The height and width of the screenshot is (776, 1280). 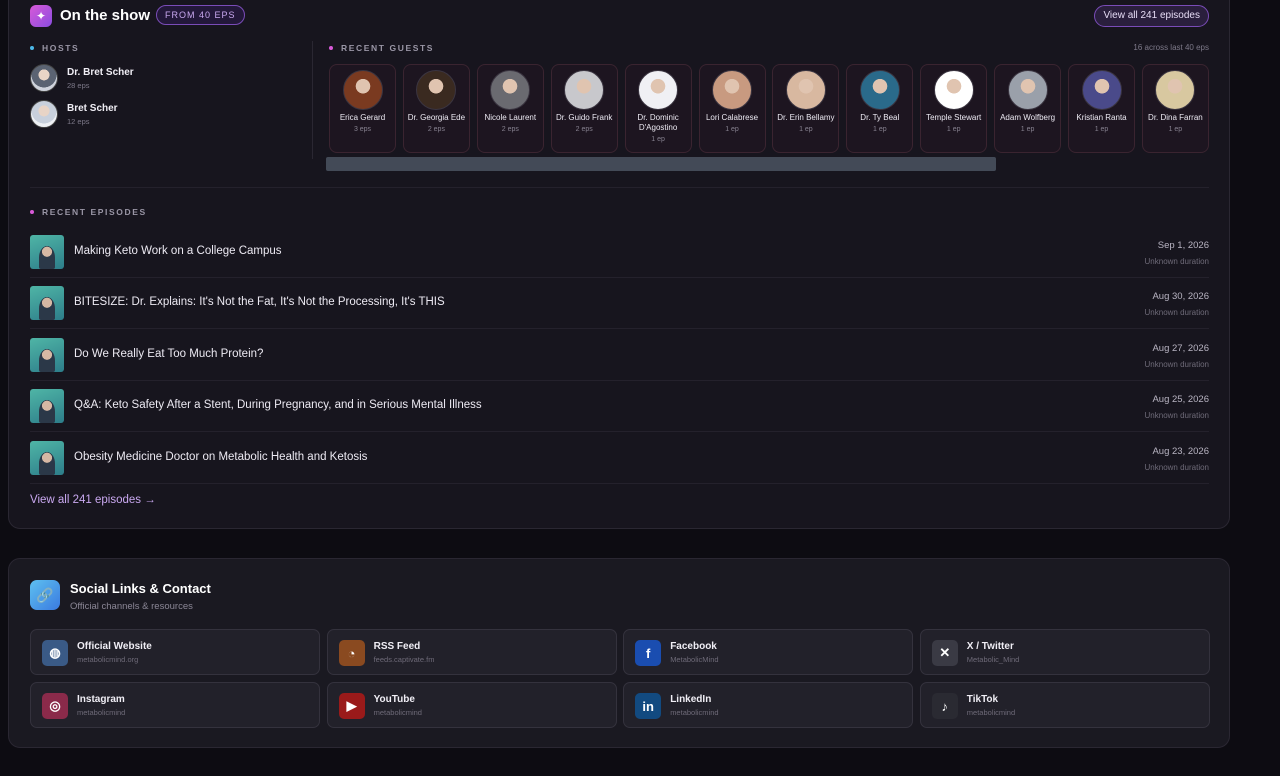 What do you see at coordinates (45, 595) in the screenshot?
I see `link-icon: 🔗` at bounding box center [45, 595].